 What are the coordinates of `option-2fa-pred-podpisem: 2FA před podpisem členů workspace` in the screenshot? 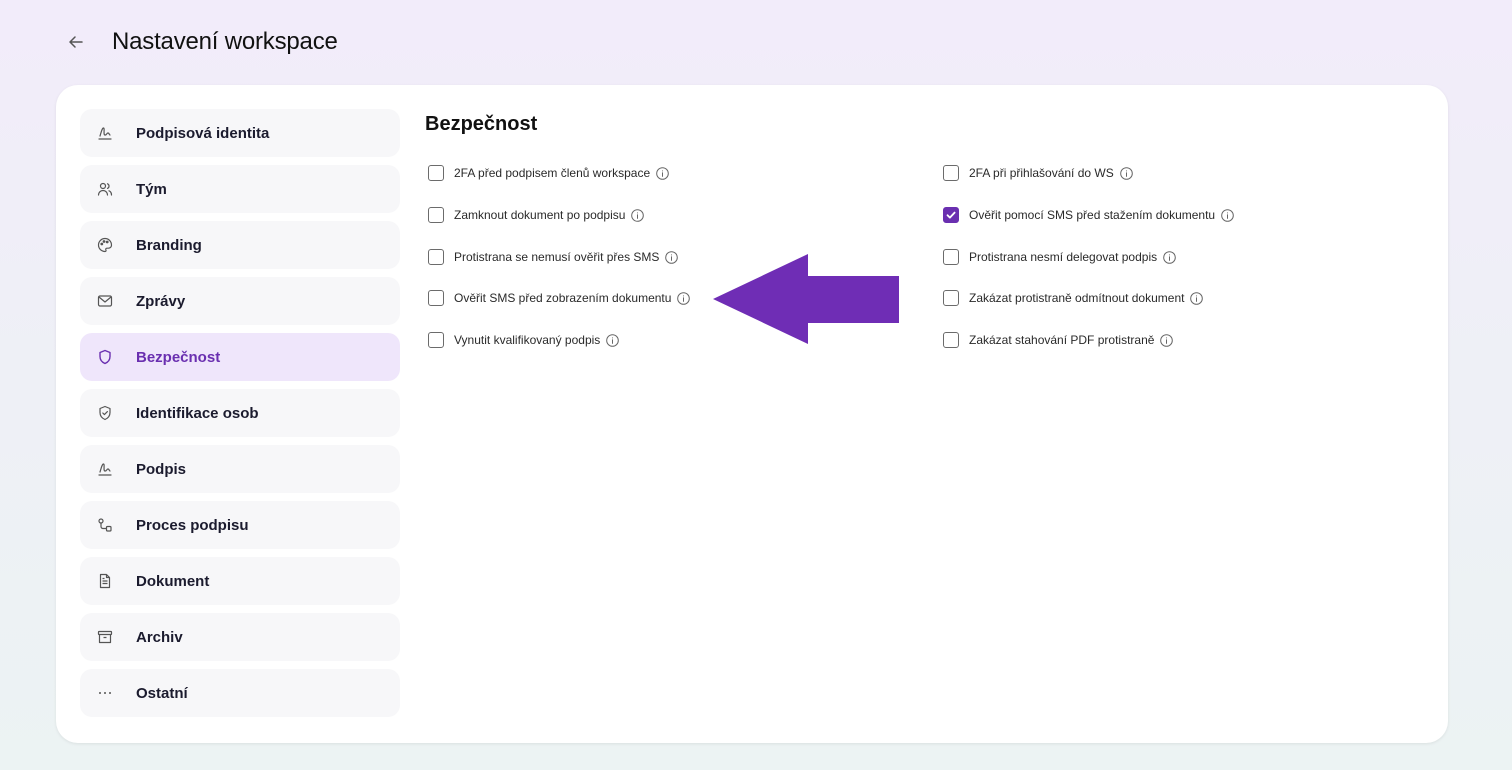 It's located at (548, 173).